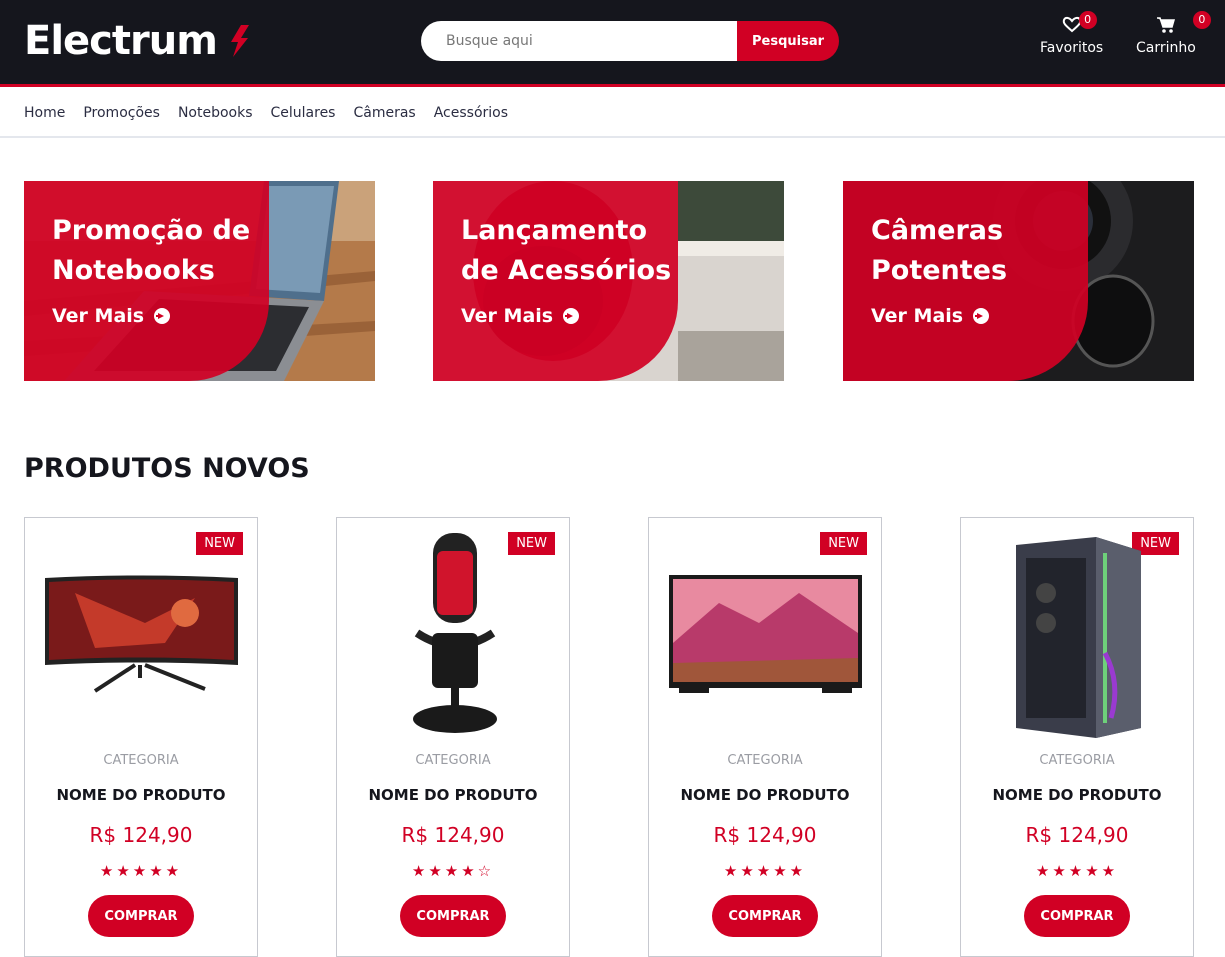 The width and height of the screenshot is (1225, 957). Describe the element at coordinates (141, 634) in the screenshot. I see `monitor-image` at that location.